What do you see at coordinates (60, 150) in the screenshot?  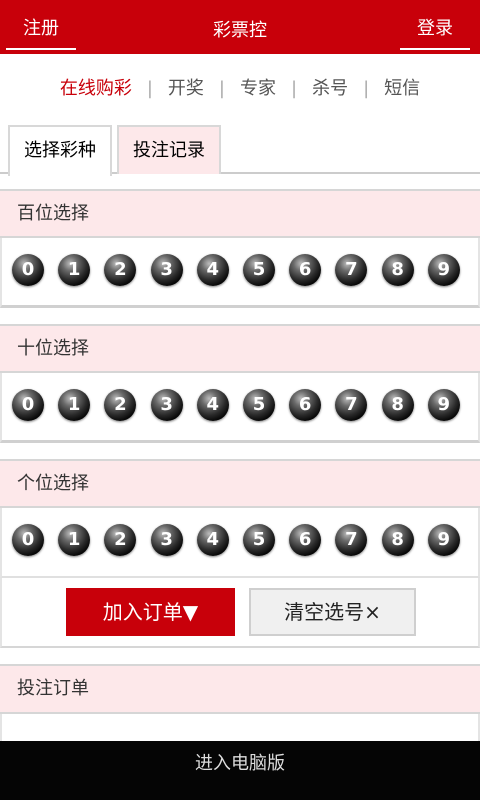 I see `tab-select-lottery: 选择彩种` at bounding box center [60, 150].